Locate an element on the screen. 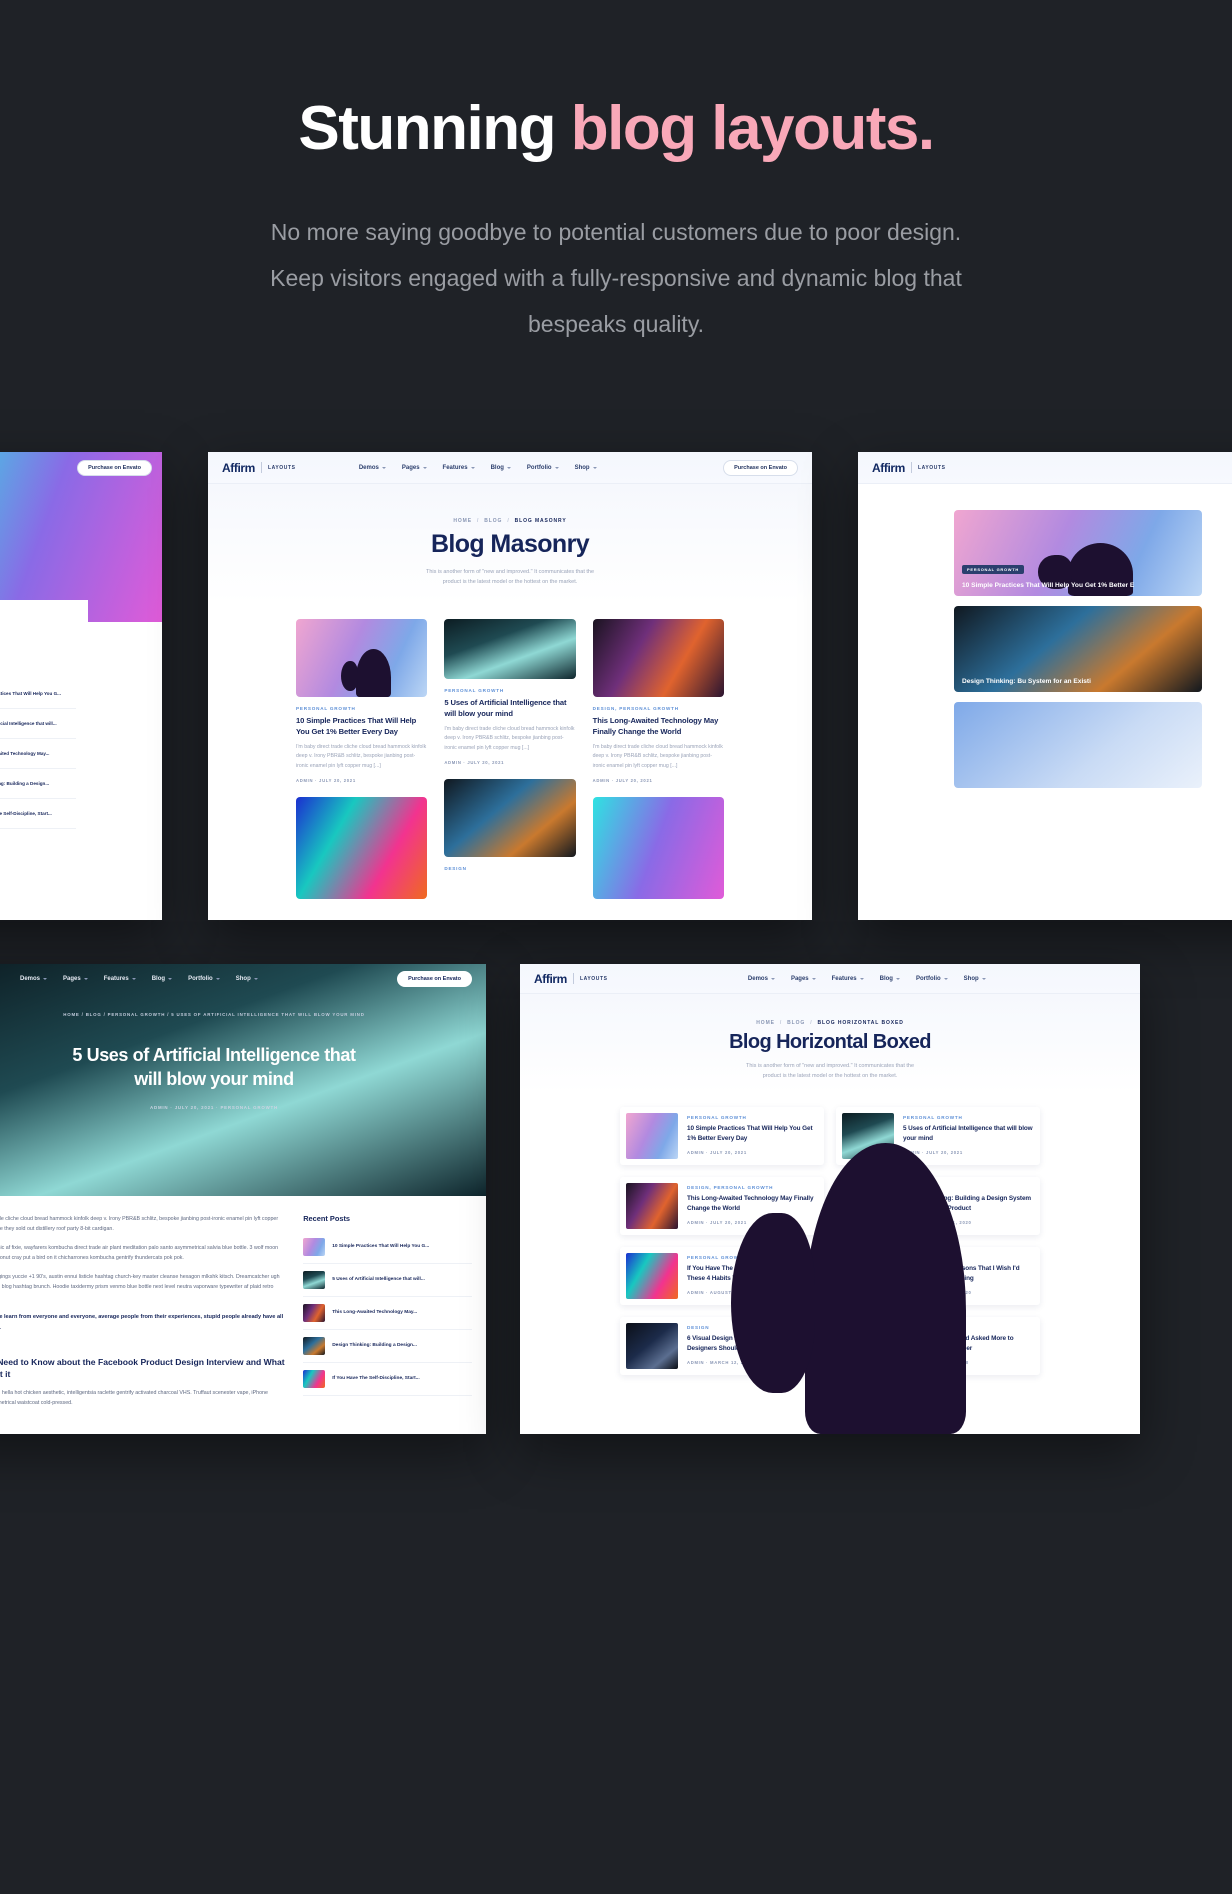 The width and height of the screenshot is (1232, 1894). nav-item-label: Pages is located at coordinates (799, 978).